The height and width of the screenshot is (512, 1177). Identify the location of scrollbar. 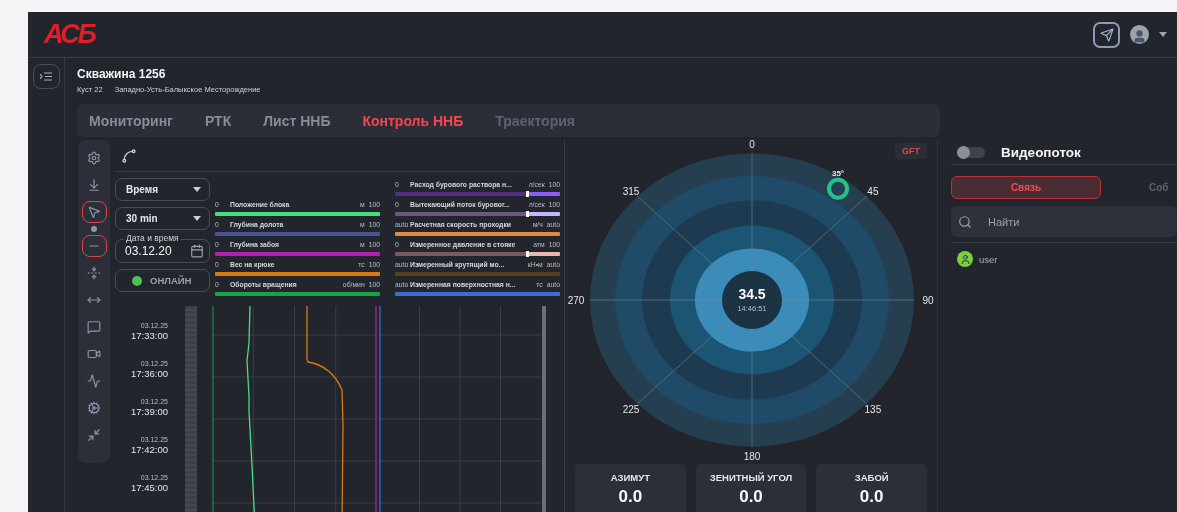
(544, 409).